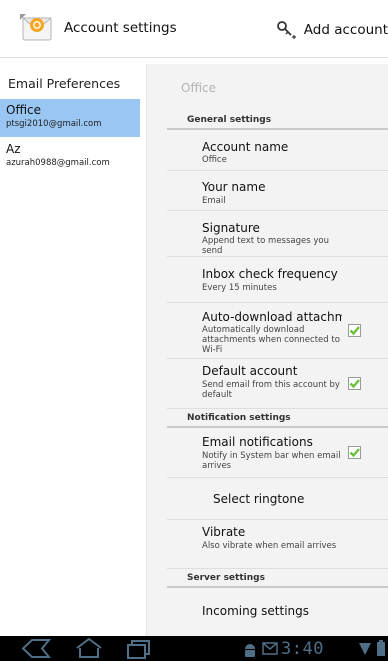  Describe the element at coordinates (270, 274) in the screenshot. I see `pref-title: Inbox check frequency` at that location.